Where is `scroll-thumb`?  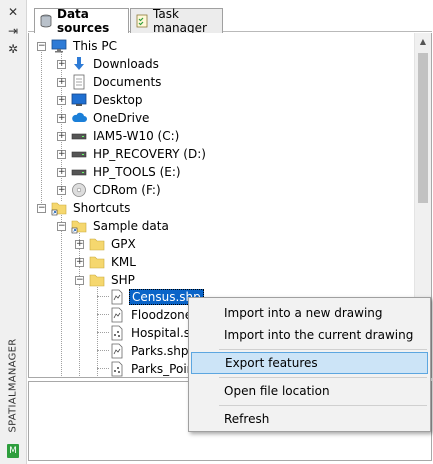 scroll-thumb is located at coordinates (423, 128).